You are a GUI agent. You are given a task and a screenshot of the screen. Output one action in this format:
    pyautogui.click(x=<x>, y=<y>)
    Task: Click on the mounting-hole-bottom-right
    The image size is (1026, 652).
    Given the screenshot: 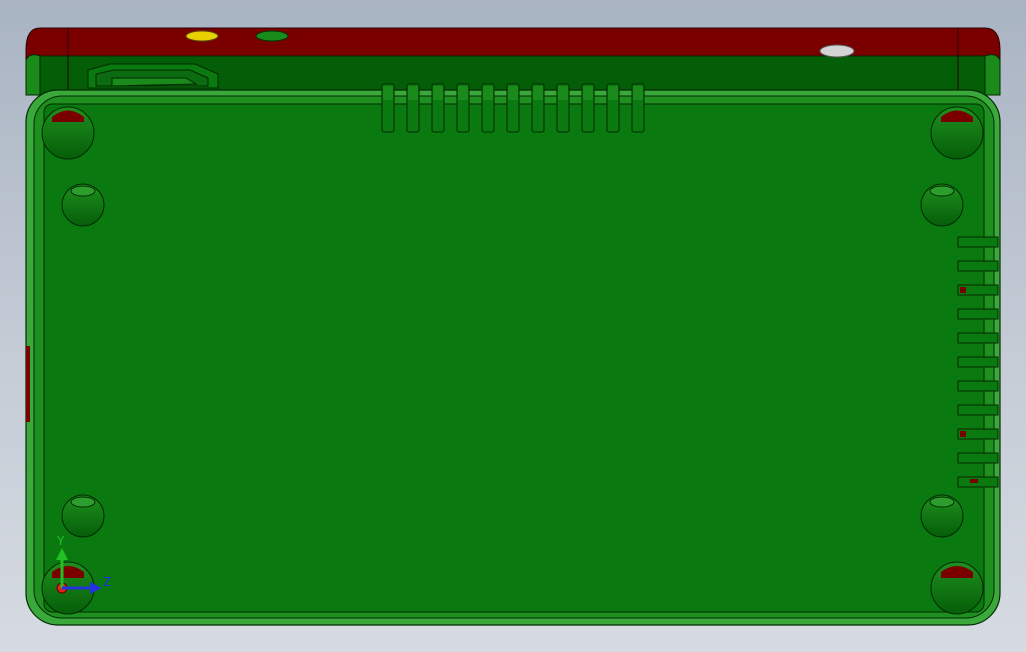 What is the action you would take?
    pyautogui.click(x=957, y=588)
    